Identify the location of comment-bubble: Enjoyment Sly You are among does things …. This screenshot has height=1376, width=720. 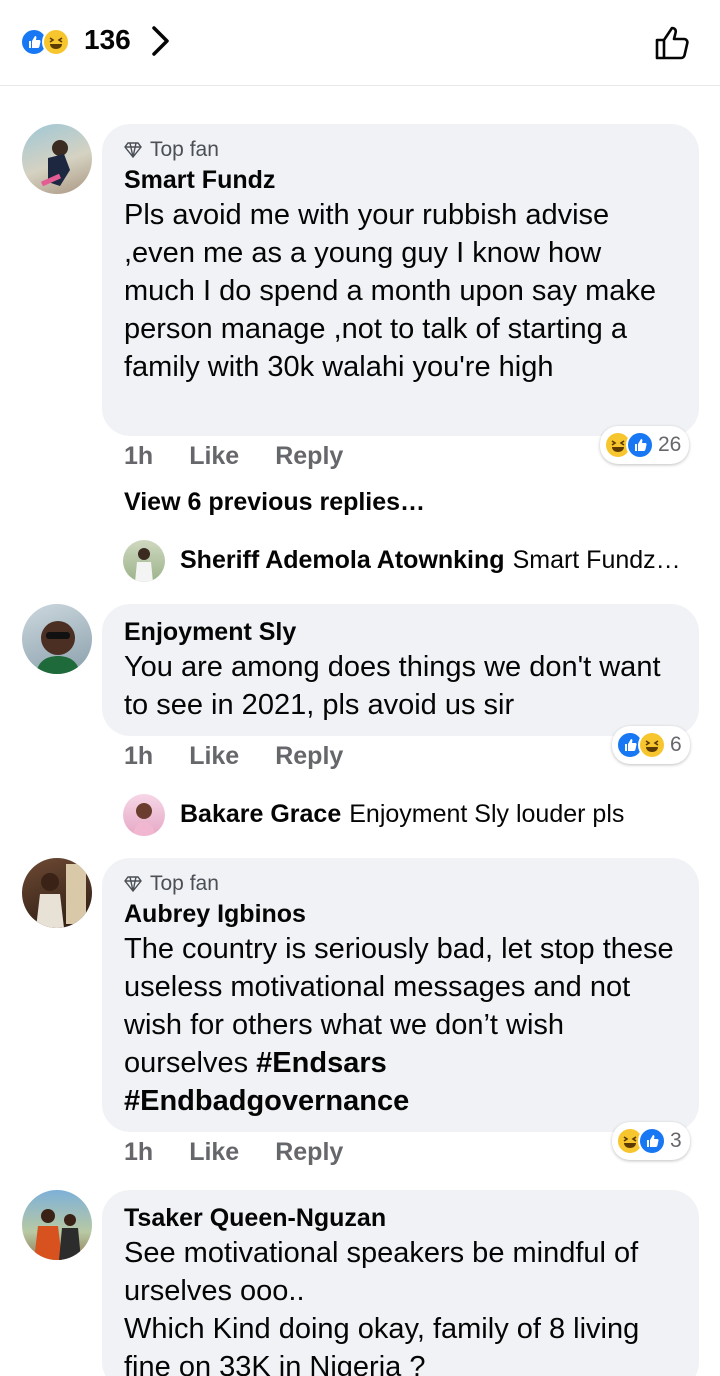
(400, 670).